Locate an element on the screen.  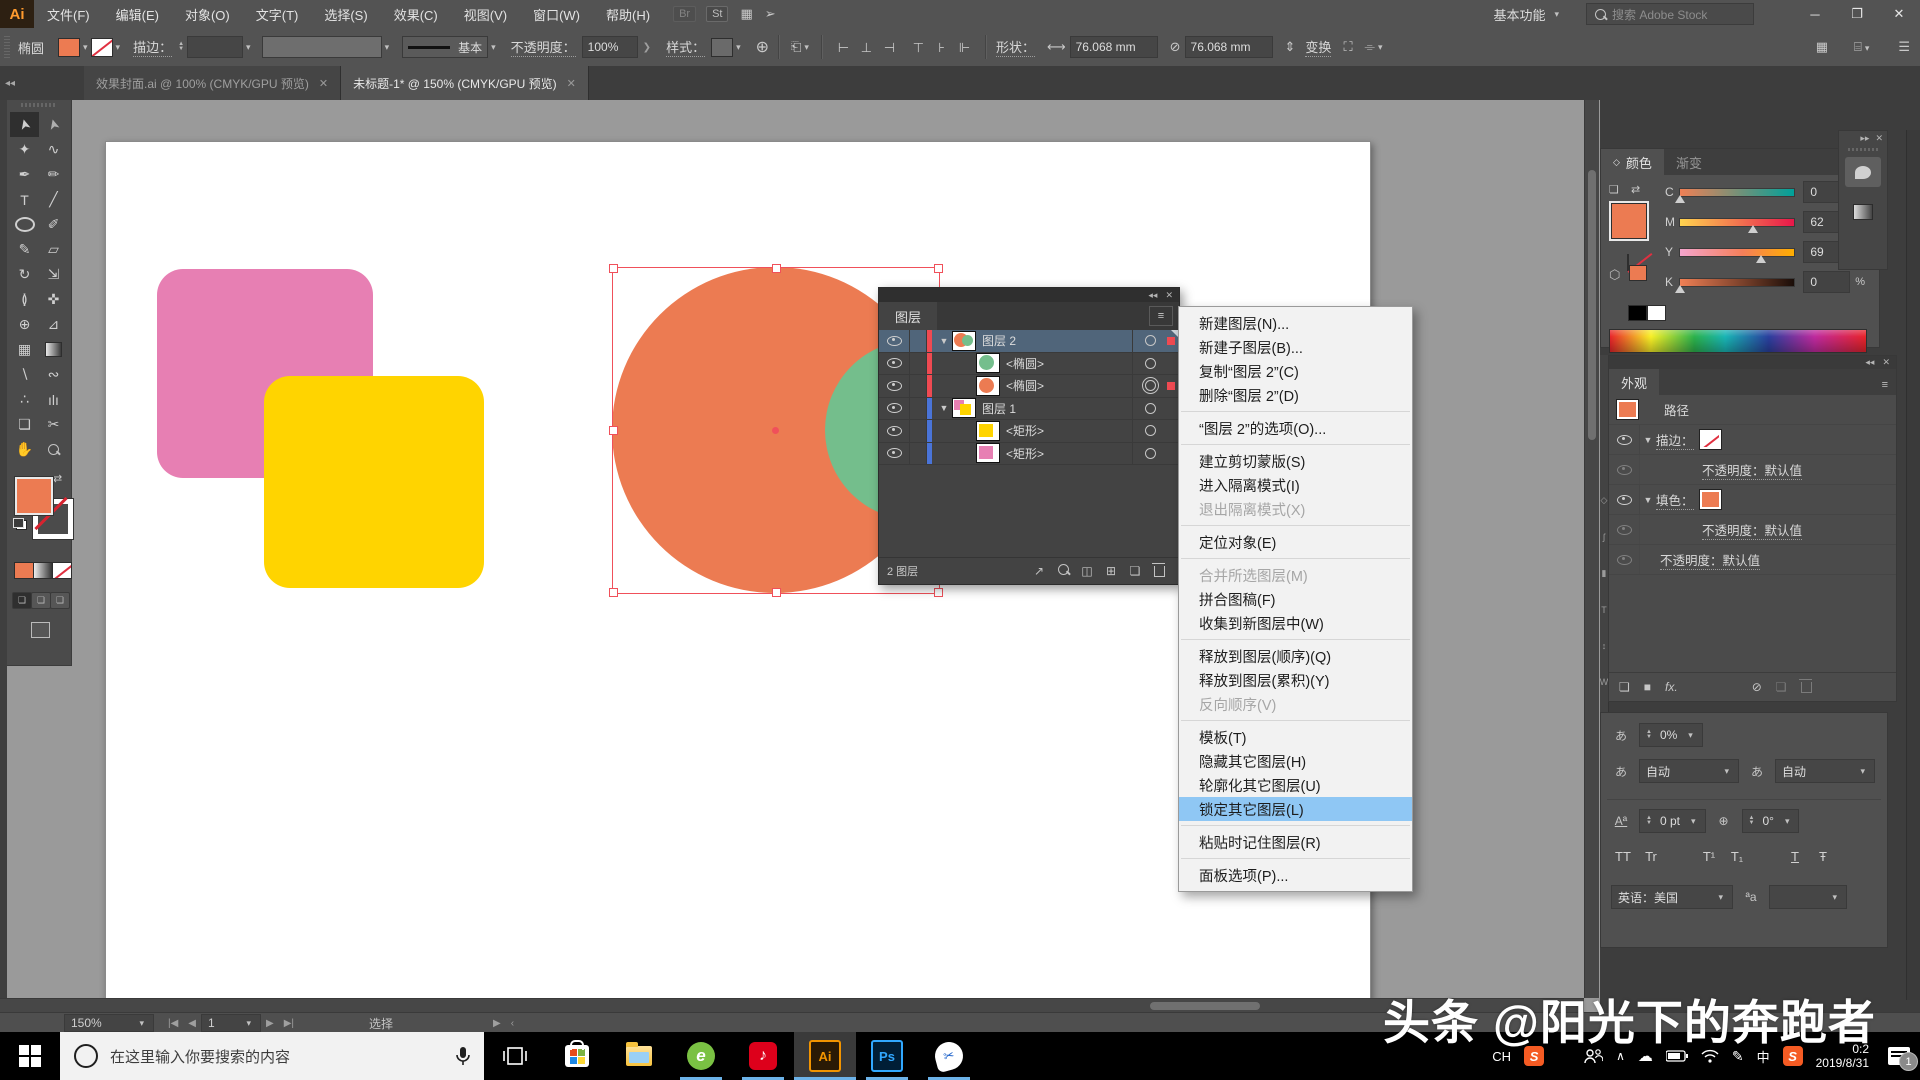
arrange-documents-icon: ▦ is located at coordinates (1822, 47).